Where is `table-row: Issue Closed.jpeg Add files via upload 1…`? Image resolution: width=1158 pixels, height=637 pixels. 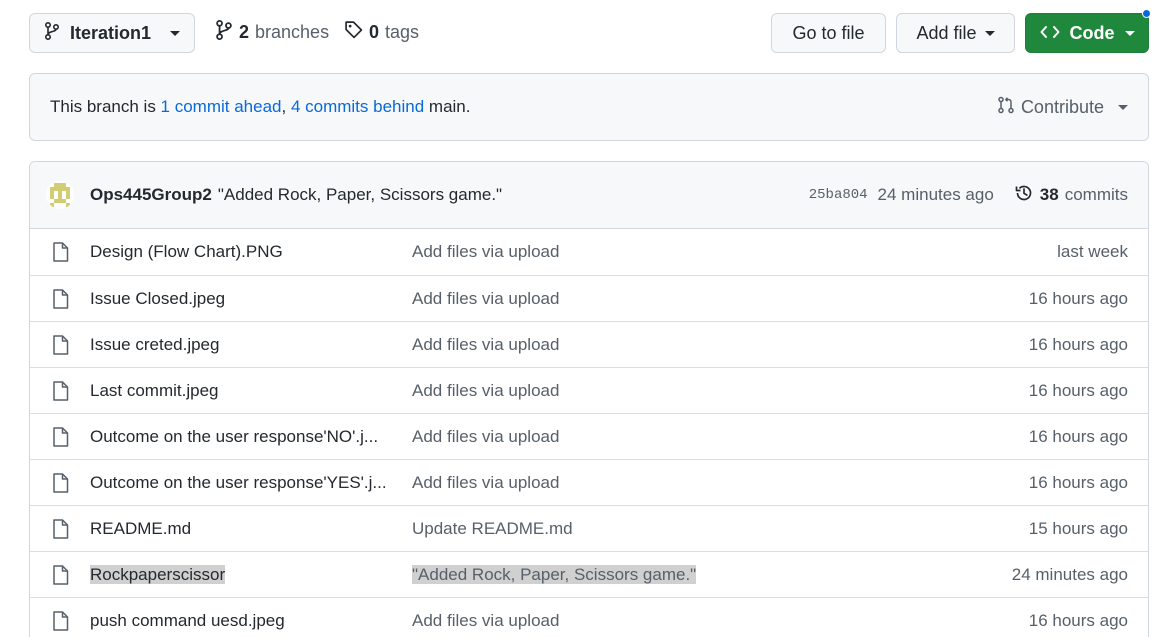
table-row: Issue Closed.jpeg Add files via upload 1… is located at coordinates (589, 298).